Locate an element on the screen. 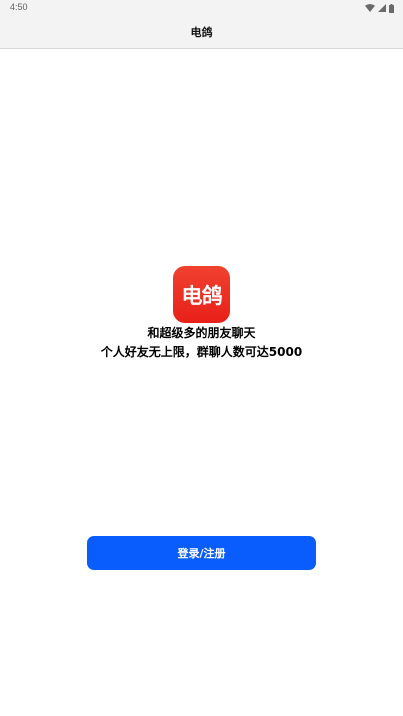 This screenshot has width=403, height=716. status-bar: 4:50 is located at coordinates (201, 8).